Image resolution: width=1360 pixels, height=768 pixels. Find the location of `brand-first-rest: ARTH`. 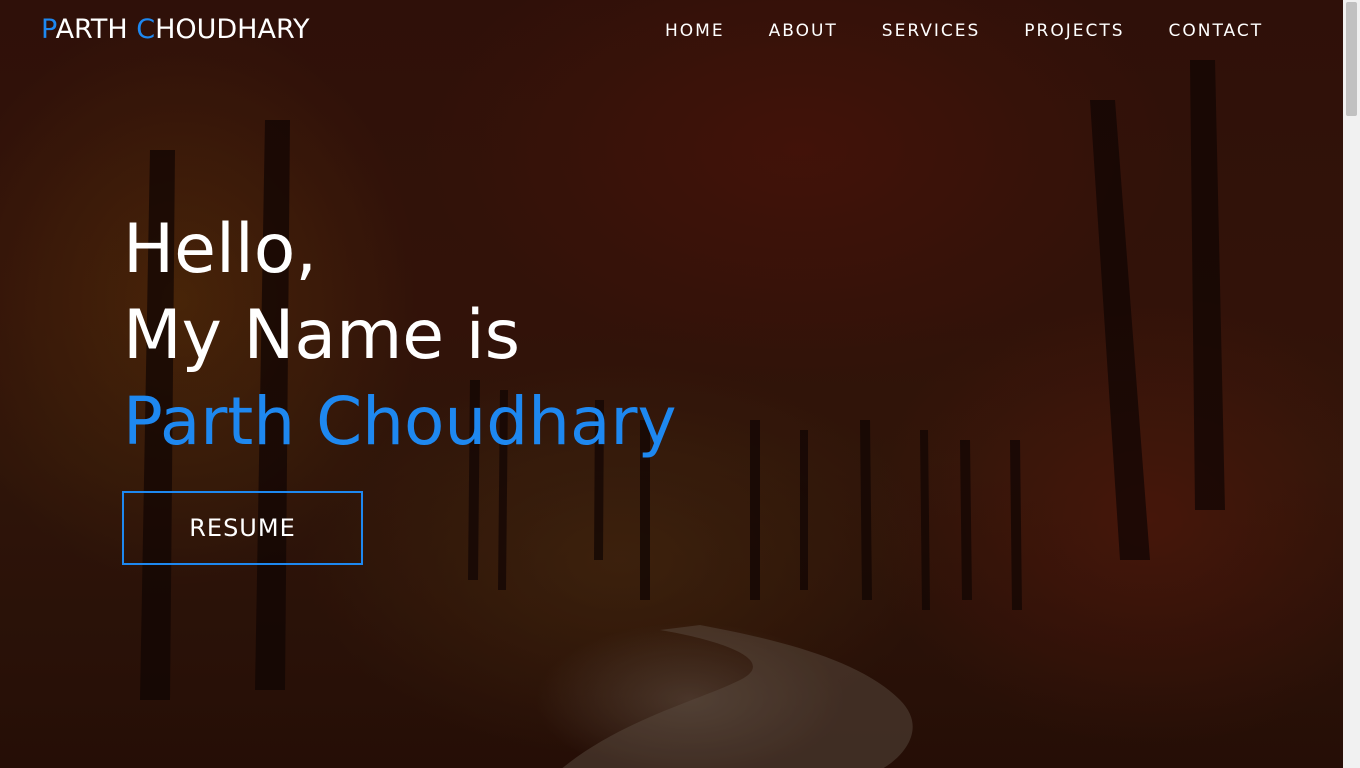

brand-first-rest: ARTH is located at coordinates (96, 29).